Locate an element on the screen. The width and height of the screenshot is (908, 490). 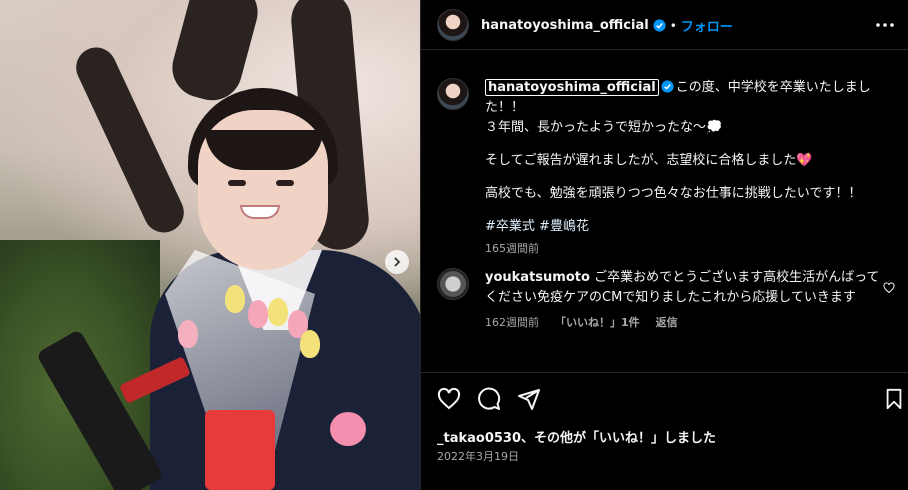
avatar-icon is located at coordinates (453, 25).